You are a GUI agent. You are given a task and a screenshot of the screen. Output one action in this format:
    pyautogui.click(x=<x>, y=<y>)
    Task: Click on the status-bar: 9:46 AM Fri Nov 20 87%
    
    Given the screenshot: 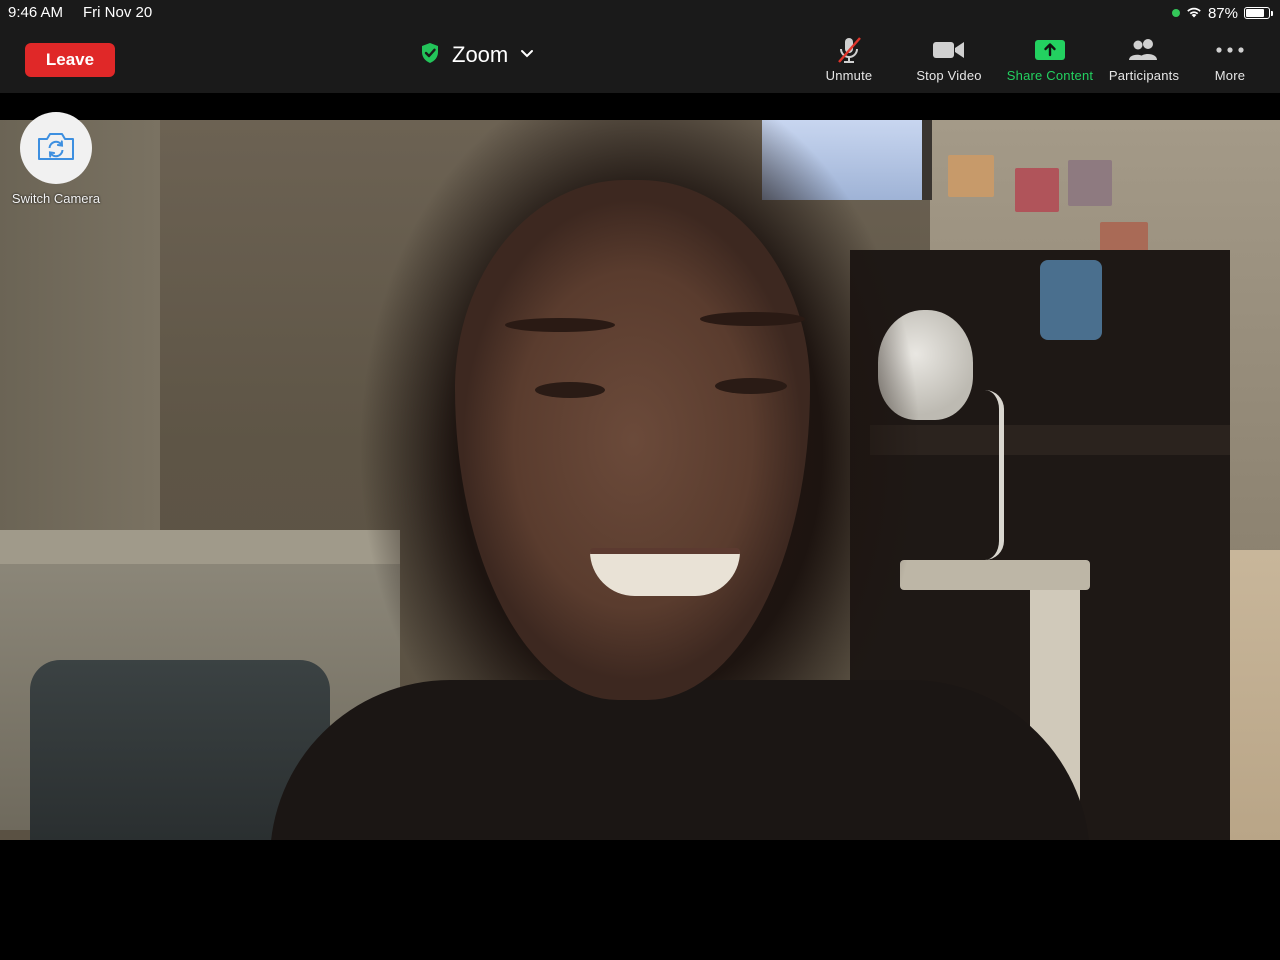 What is the action you would take?
    pyautogui.click(x=640, y=13)
    